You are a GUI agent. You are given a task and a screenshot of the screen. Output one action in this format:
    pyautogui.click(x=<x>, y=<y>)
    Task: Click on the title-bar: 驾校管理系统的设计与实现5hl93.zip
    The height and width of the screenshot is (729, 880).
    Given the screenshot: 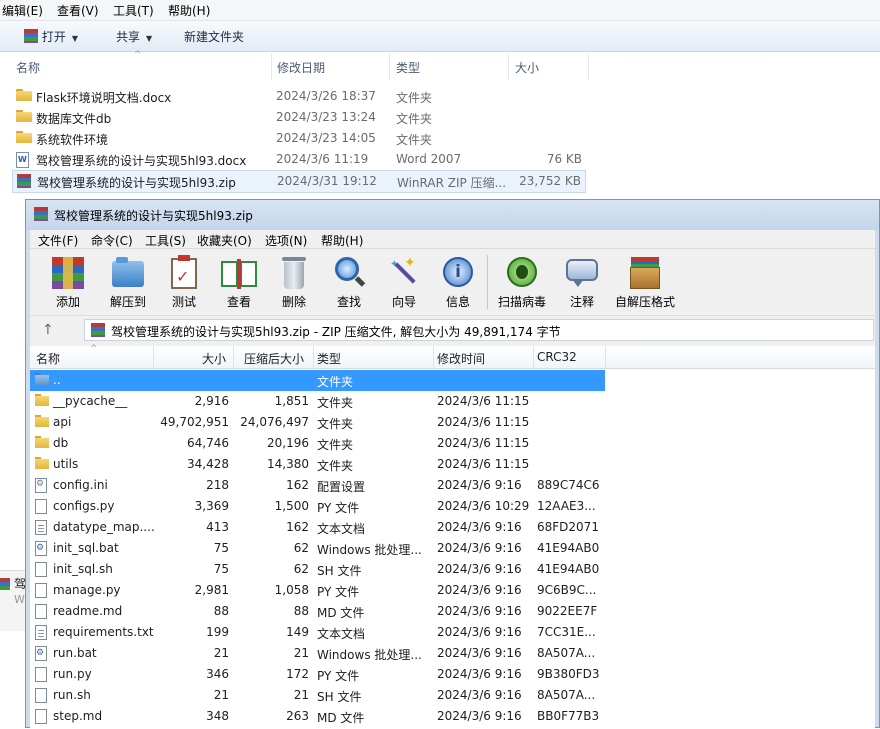 What is the action you would take?
    pyautogui.click(x=452, y=215)
    